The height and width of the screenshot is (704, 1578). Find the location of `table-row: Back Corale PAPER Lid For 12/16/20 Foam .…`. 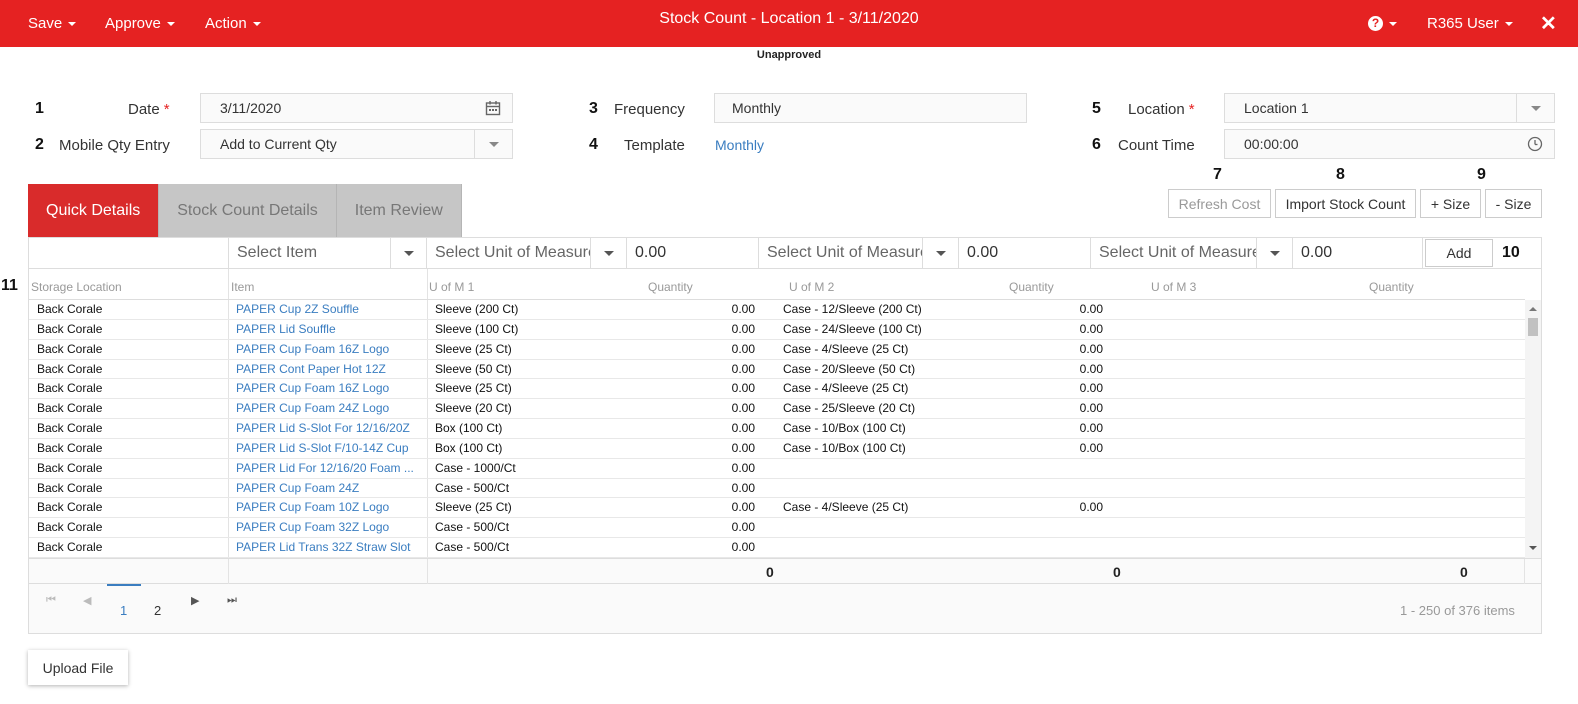

table-row: Back Corale PAPER Lid For 12/16/20 Foam .… is located at coordinates (777, 469).